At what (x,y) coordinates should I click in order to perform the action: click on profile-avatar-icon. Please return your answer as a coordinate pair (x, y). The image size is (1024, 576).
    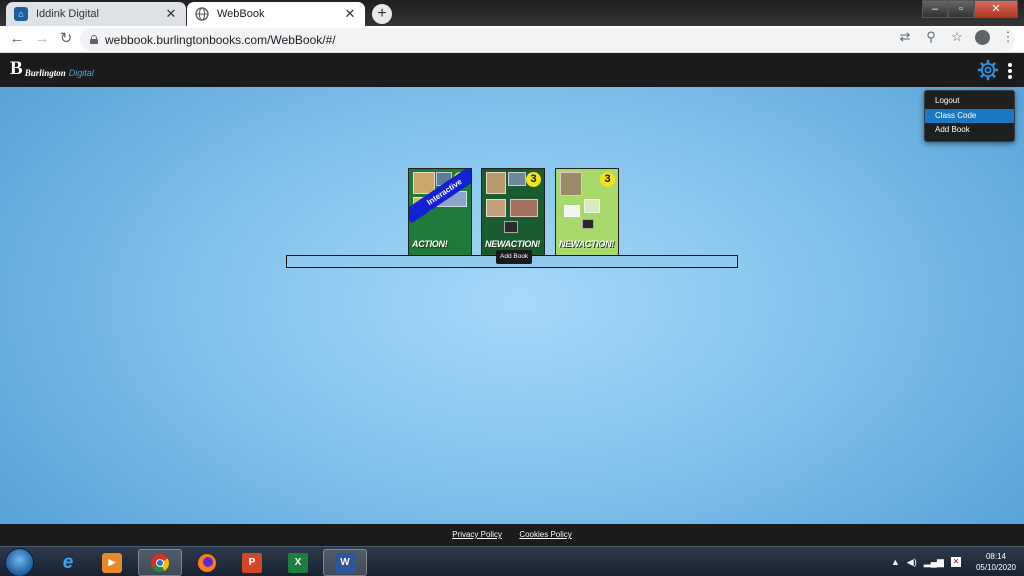
    Looking at the image, I should click on (982, 37).